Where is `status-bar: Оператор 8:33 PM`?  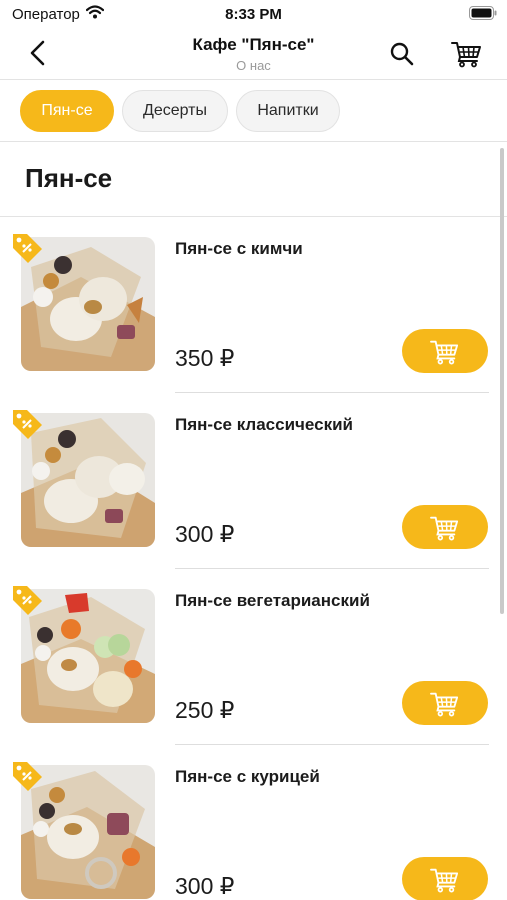
status-bar: Оператор 8:33 PM is located at coordinates (253, 14).